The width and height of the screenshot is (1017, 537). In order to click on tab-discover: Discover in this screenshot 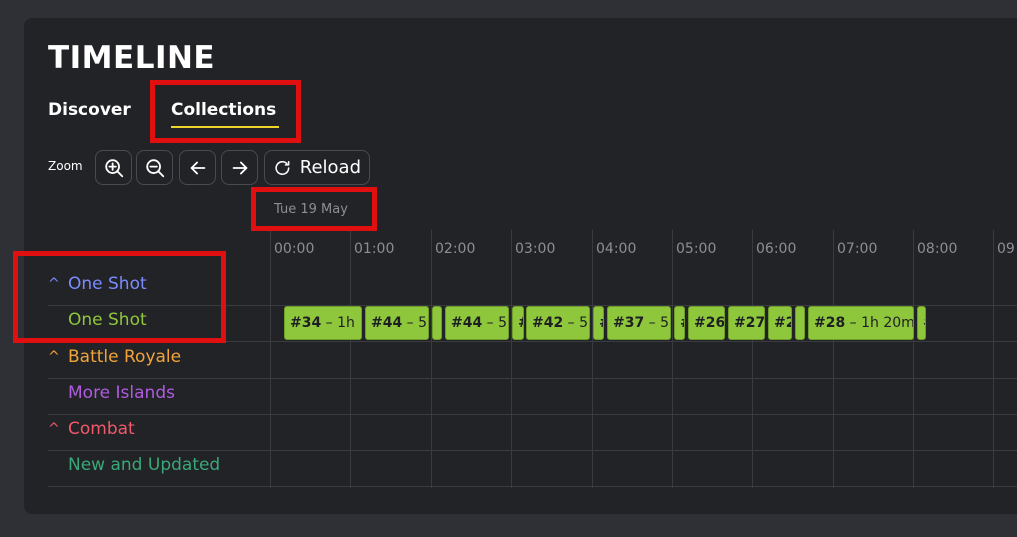, I will do `click(89, 110)`.